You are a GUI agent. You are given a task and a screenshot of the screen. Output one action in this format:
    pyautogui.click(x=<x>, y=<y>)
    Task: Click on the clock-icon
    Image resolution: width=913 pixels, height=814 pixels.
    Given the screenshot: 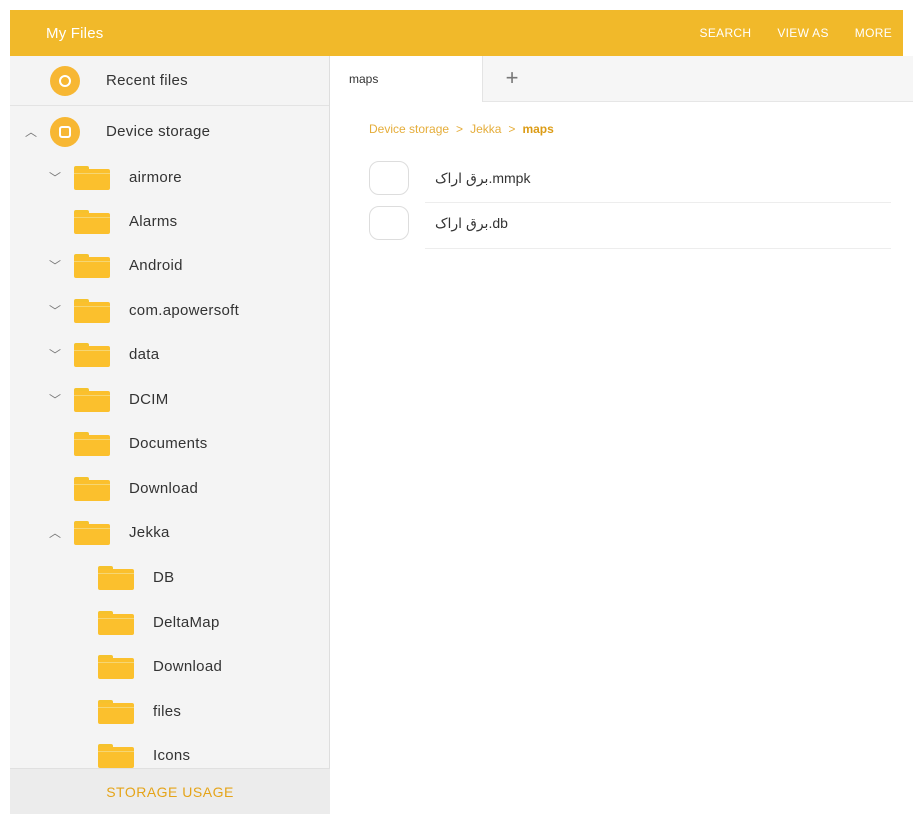 What is the action you would take?
    pyautogui.click(x=65, y=81)
    